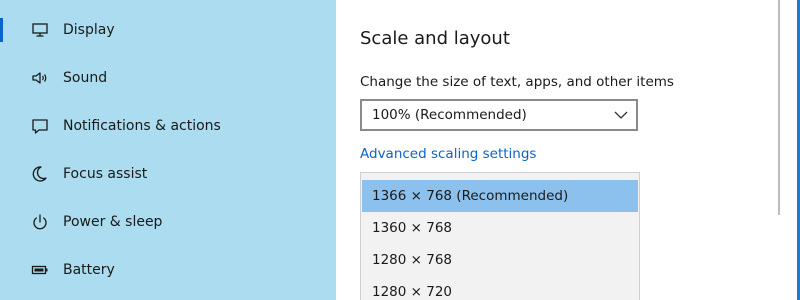  What do you see at coordinates (412, 260) in the screenshot?
I see `resolution-option-label: 1280 × 768` at bounding box center [412, 260].